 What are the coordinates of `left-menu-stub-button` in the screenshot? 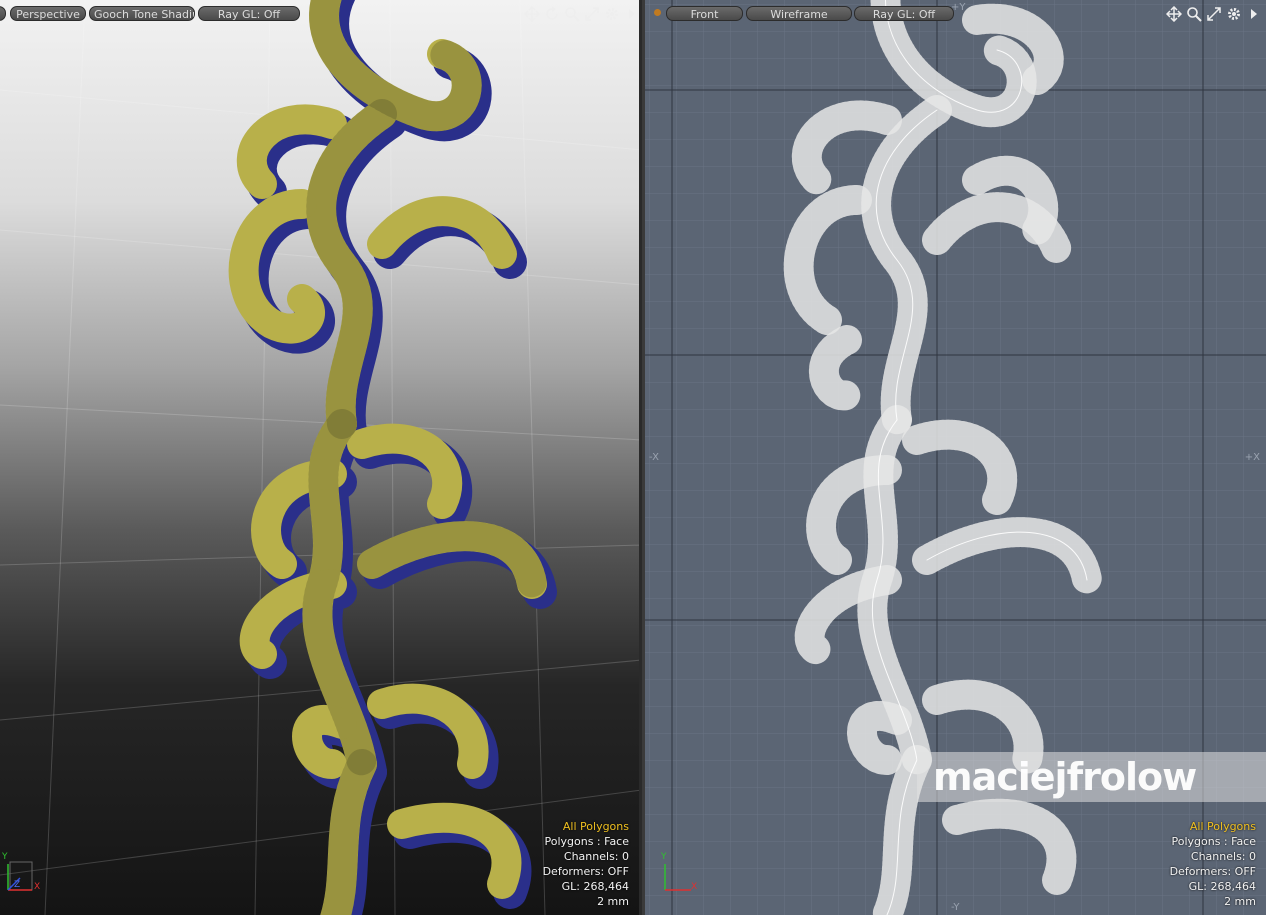 It's located at (3, 13).